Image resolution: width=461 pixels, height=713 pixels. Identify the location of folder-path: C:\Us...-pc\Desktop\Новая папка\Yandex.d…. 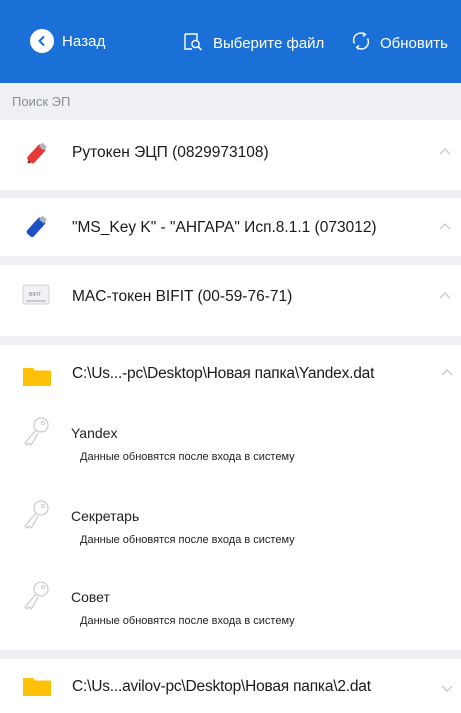
(223, 373).